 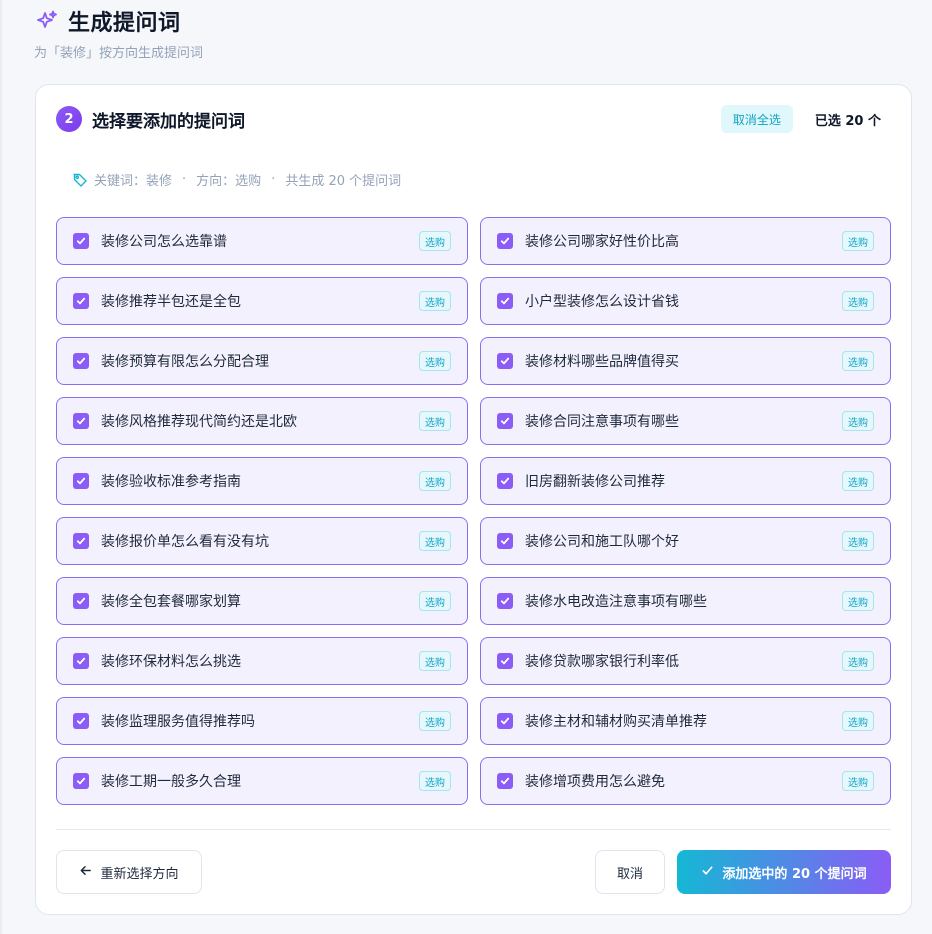 What do you see at coordinates (602, 242) in the screenshot?
I see `prompt-item-text: 装修公司哪家好性价比高` at bounding box center [602, 242].